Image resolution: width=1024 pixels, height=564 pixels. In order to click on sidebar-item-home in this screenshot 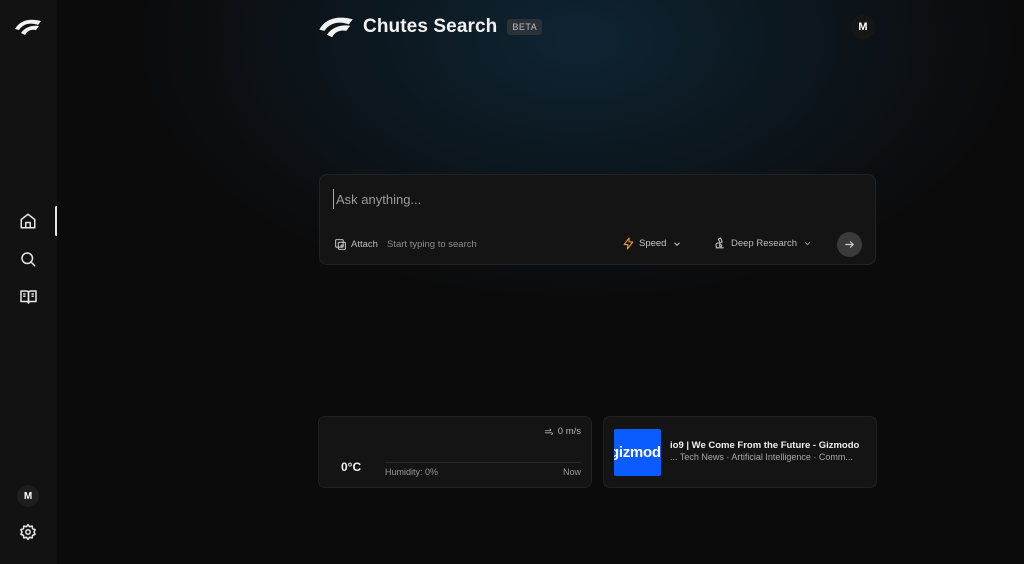, I will do `click(28, 221)`.